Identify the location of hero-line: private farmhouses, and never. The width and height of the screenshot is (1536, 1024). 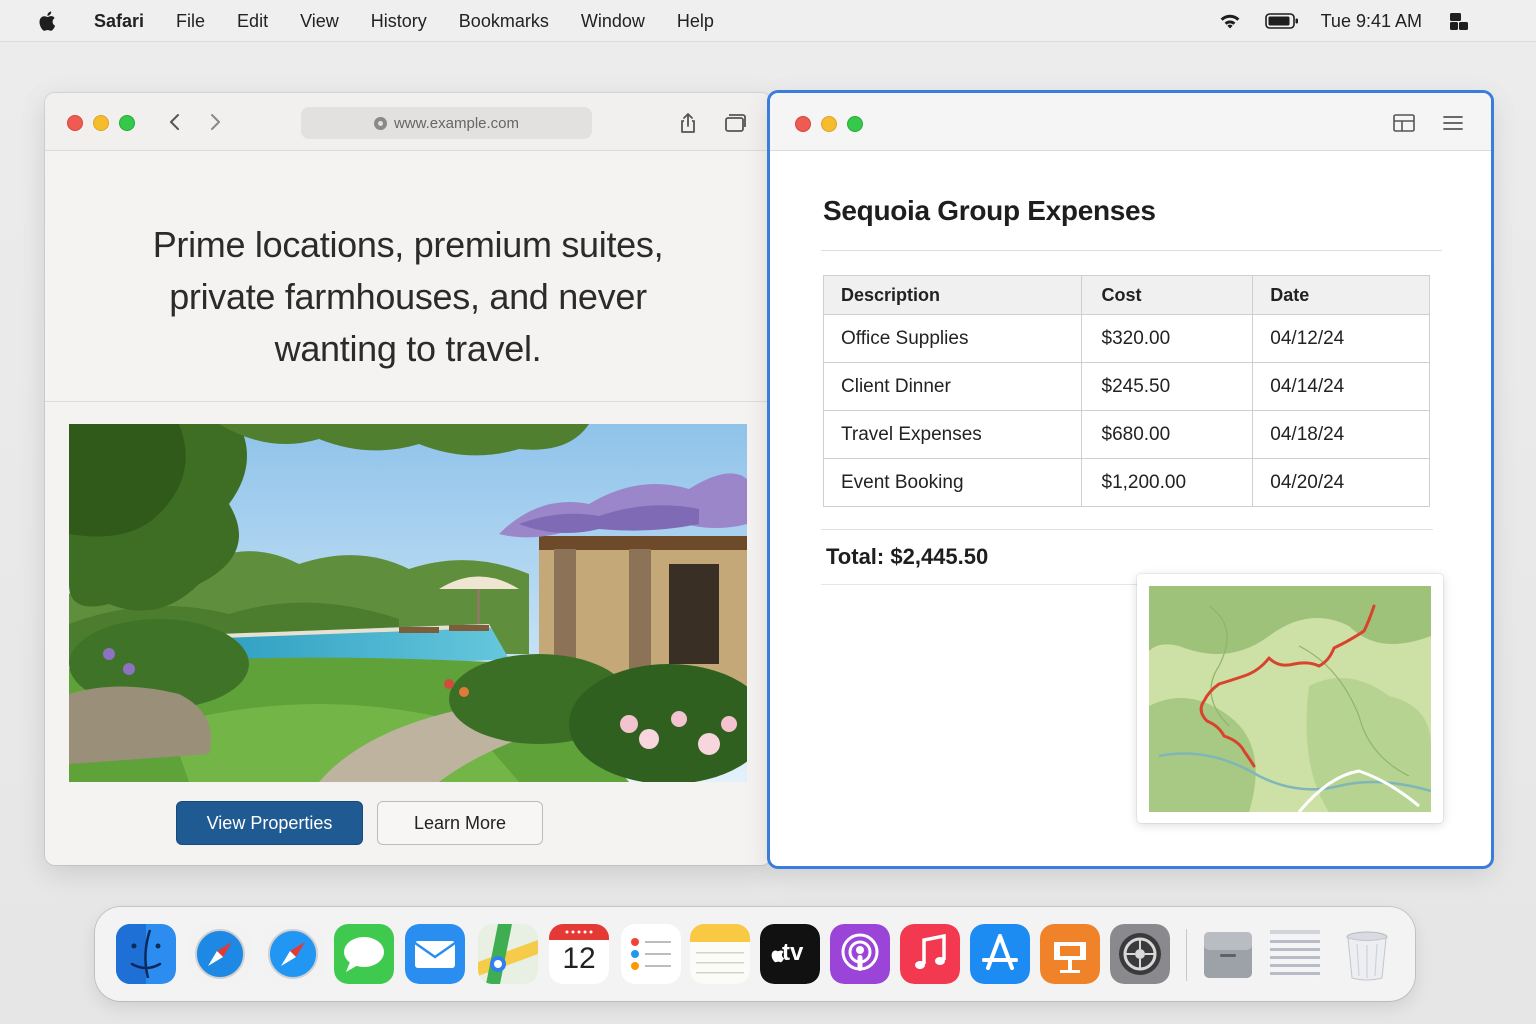
(408, 296).